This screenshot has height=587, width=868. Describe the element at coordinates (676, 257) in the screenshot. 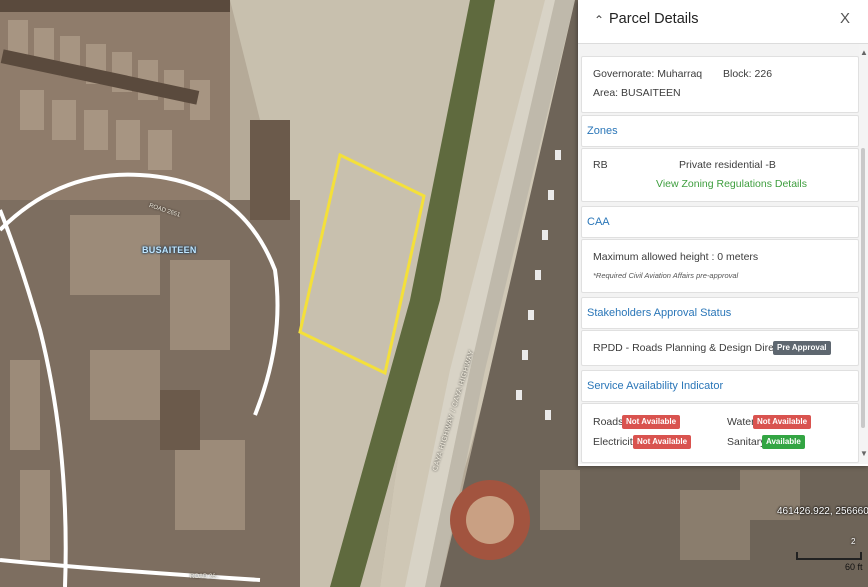

I see `max-height-text: Maximum allowed height : 0 meters` at that location.